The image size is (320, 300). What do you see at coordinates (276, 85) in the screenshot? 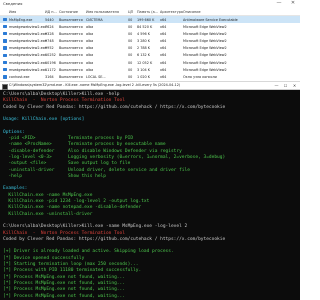
I see `cmd-minimize-button: —` at bounding box center [276, 85].